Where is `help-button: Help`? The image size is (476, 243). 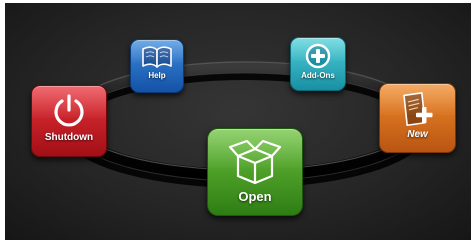 help-button: Help is located at coordinates (157, 66).